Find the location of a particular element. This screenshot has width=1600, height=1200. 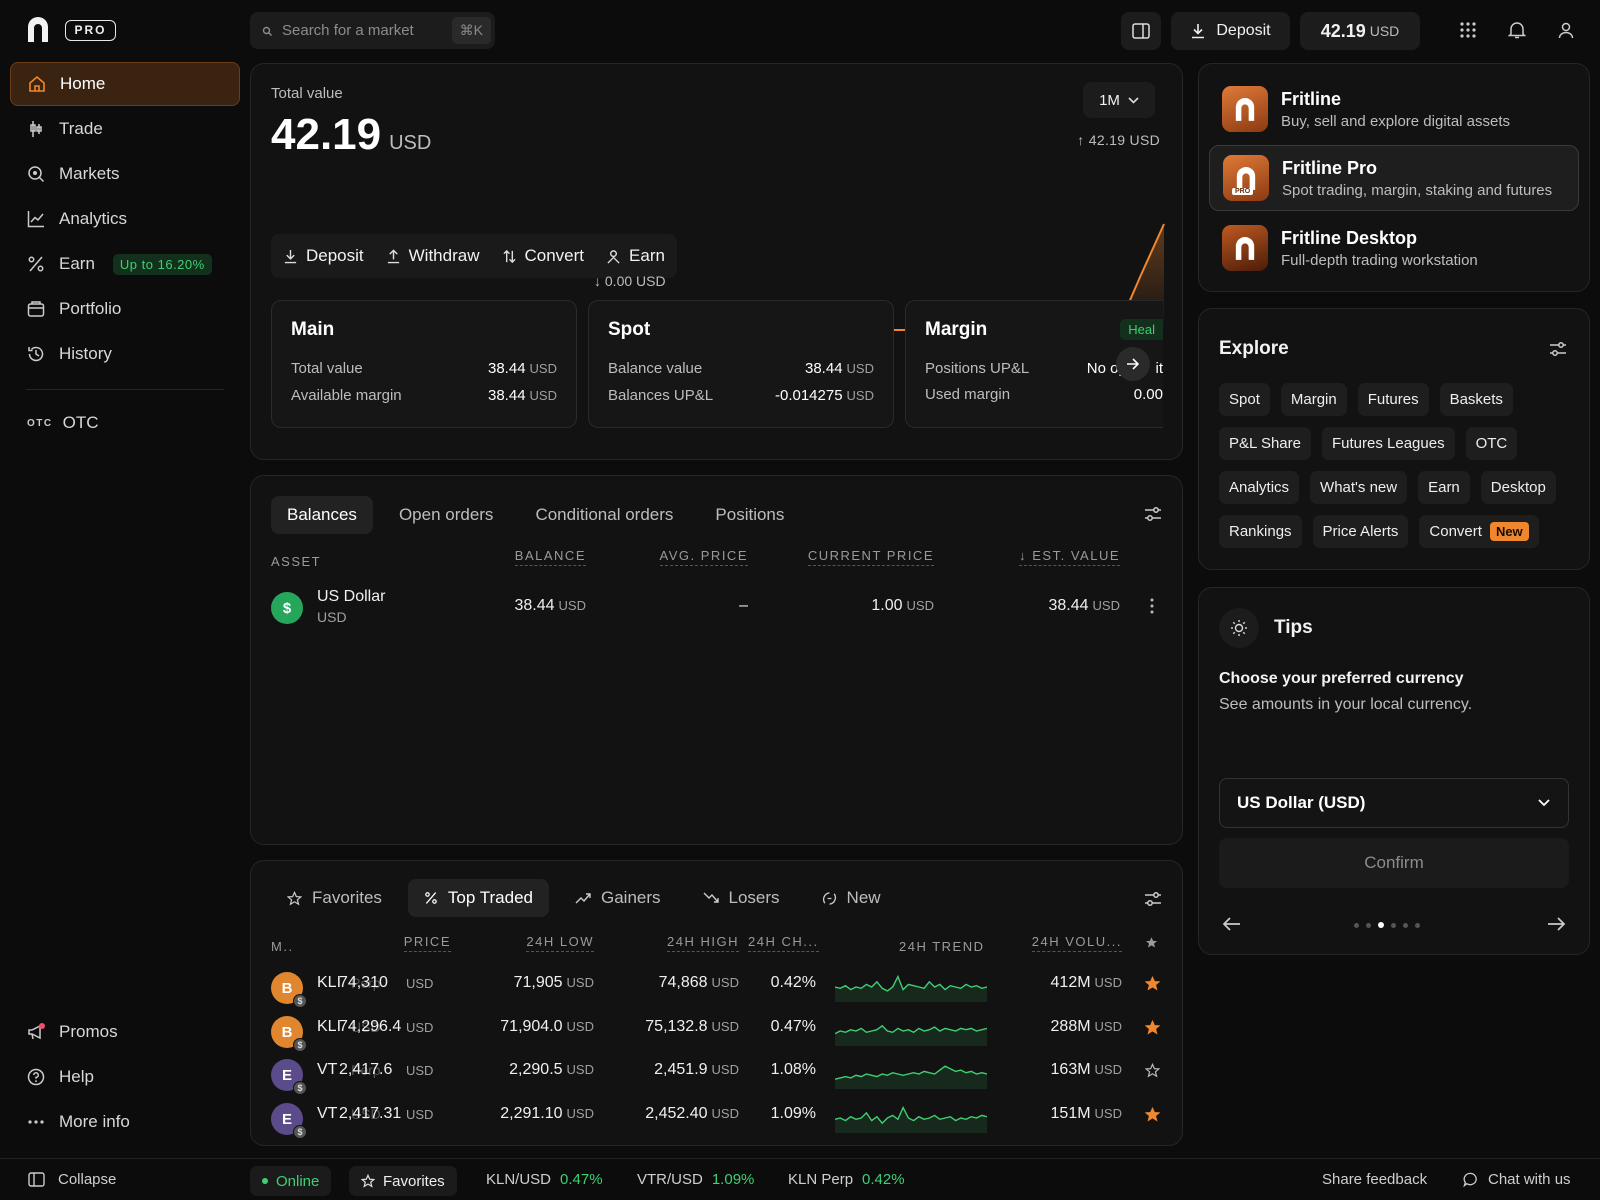

chip-futures-leagues: Futures Leagues is located at coordinates (1388, 443).